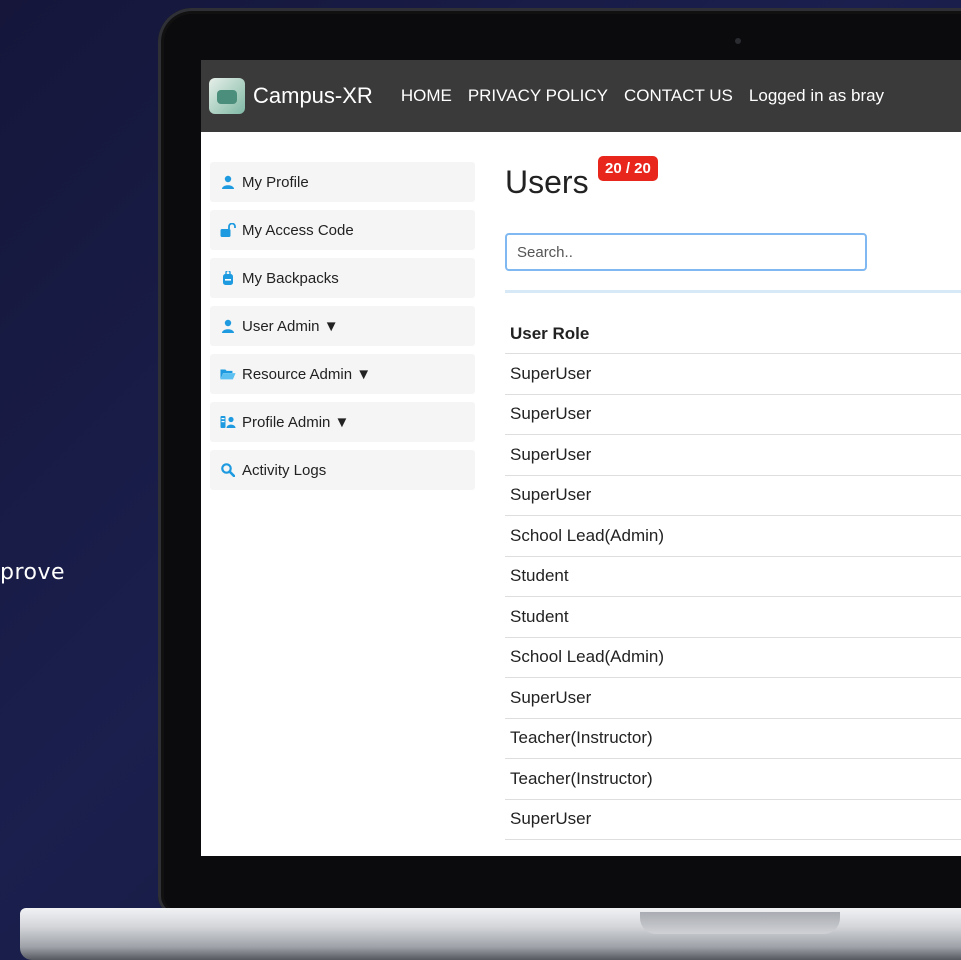 This screenshot has height=960, width=961. Describe the element at coordinates (547, 182) in the screenshot. I see `page-title: Users` at that location.